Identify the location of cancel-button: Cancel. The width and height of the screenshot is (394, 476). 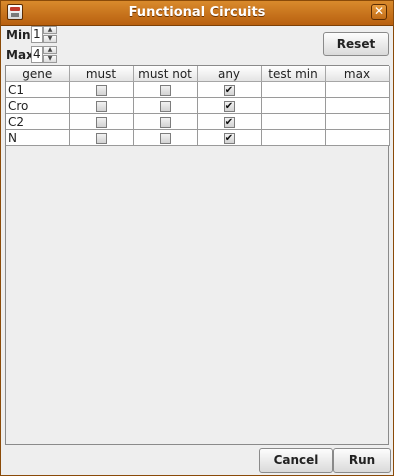
(296, 460).